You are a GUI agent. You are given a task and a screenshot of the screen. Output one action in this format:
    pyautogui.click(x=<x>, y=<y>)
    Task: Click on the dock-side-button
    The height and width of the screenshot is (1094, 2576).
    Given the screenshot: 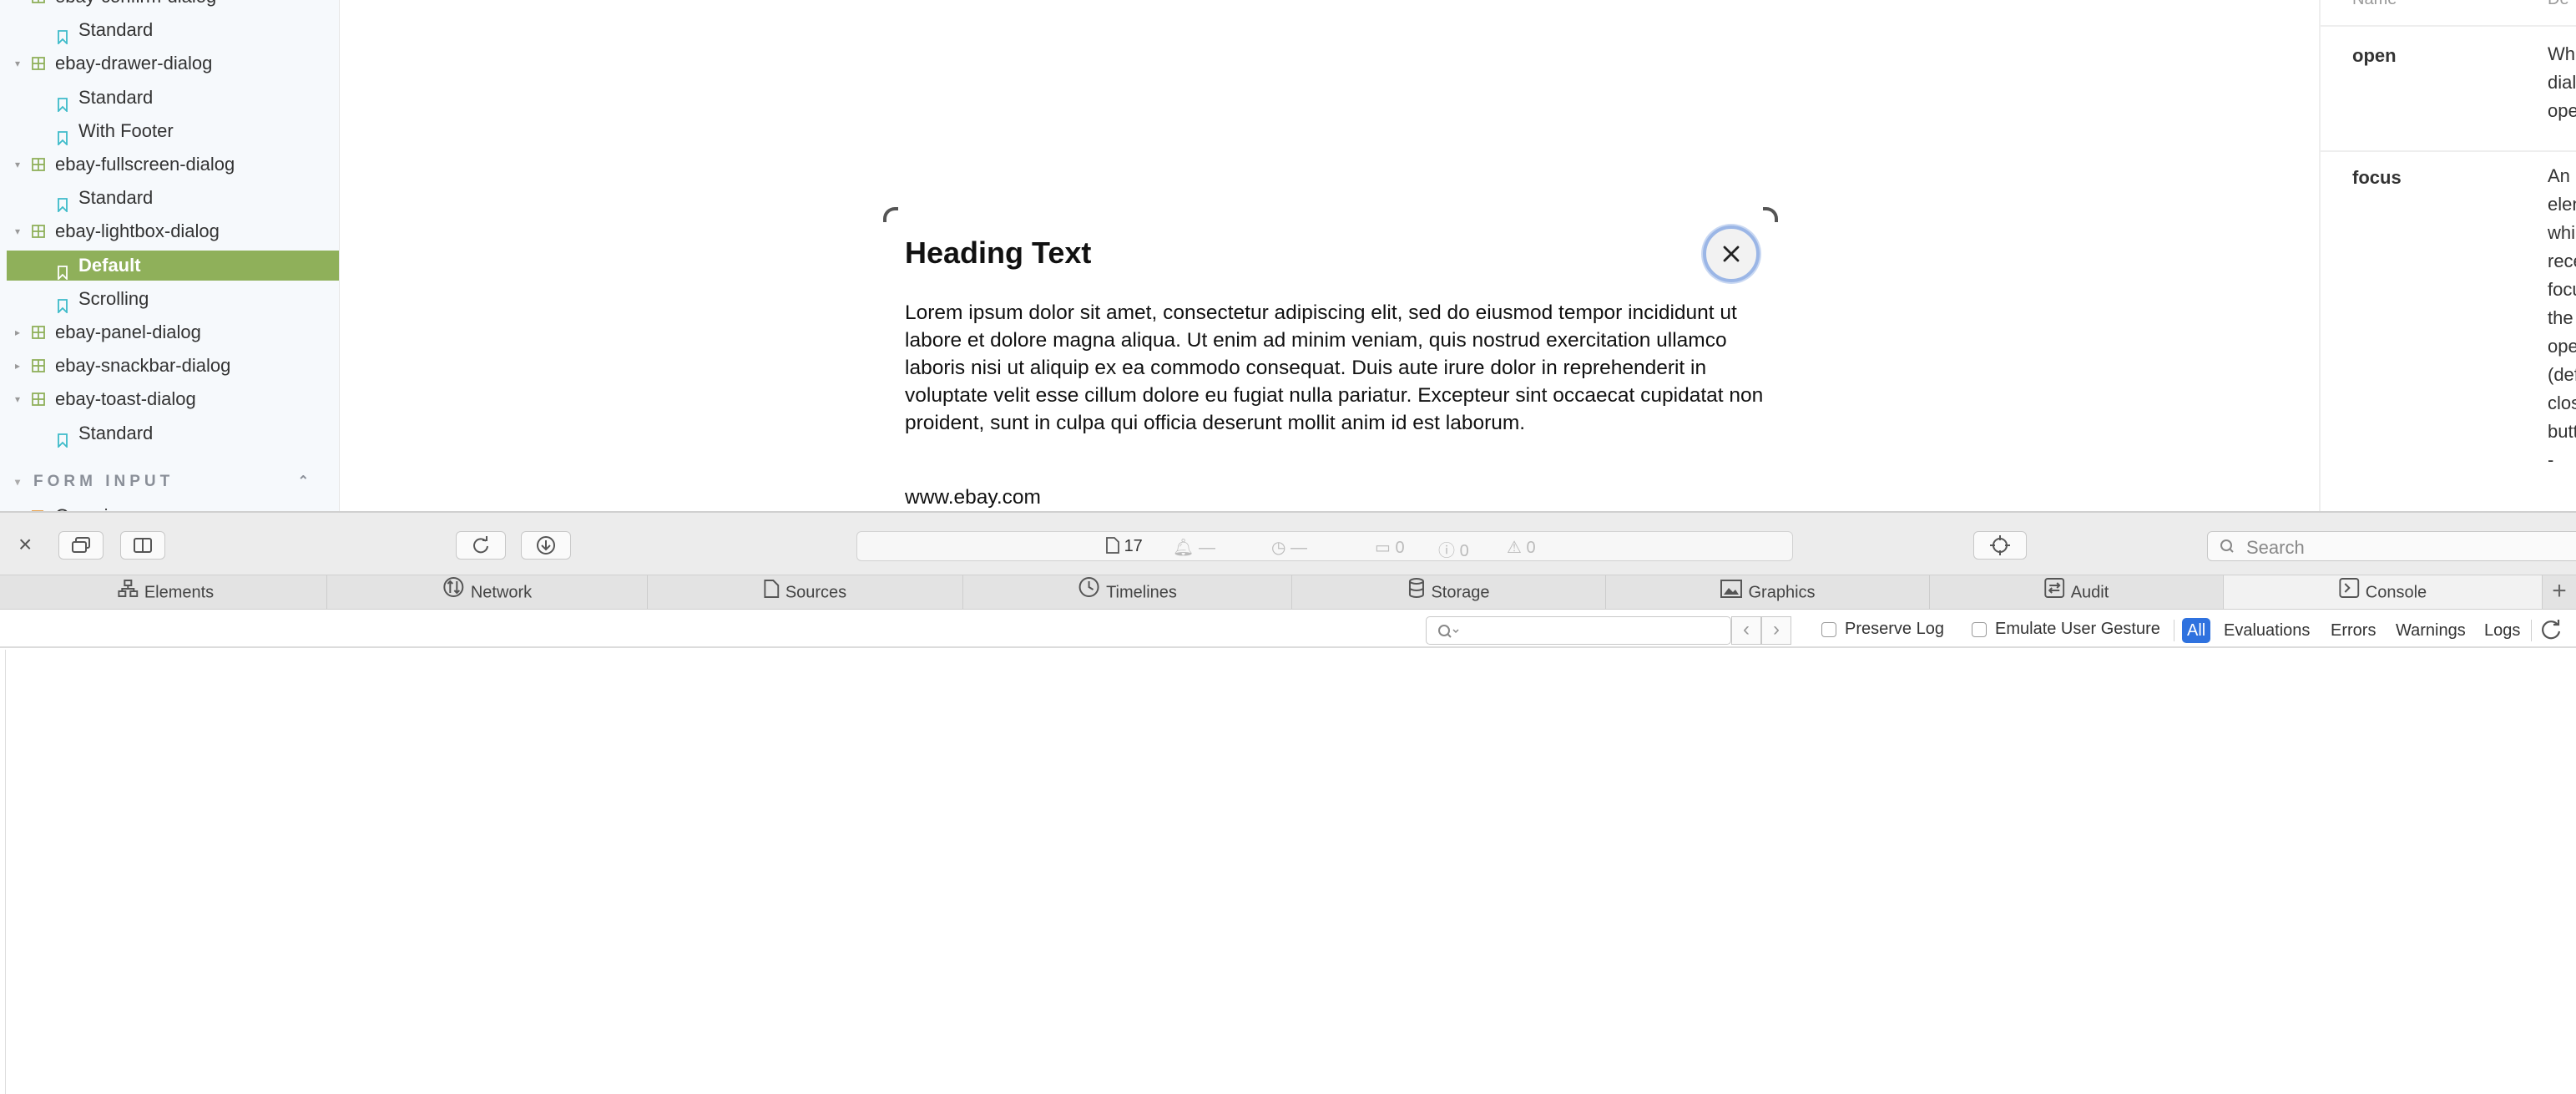 What is the action you would take?
    pyautogui.click(x=142, y=545)
    